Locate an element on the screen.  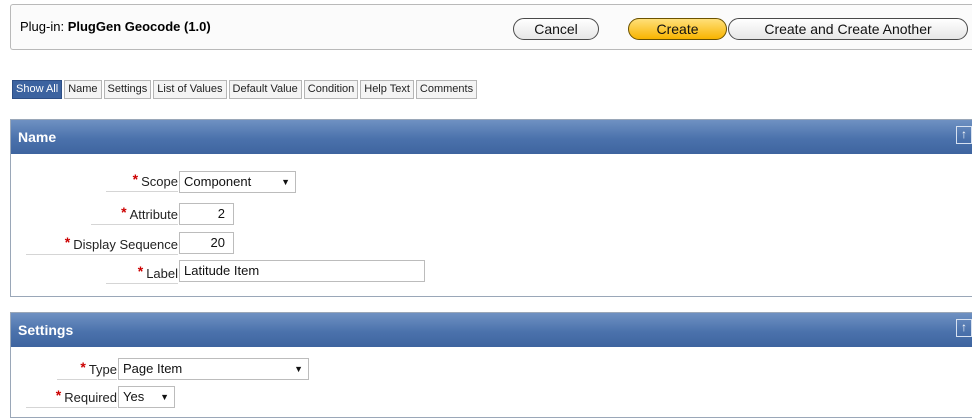
scope-label-text: Scope is located at coordinates (159, 181).